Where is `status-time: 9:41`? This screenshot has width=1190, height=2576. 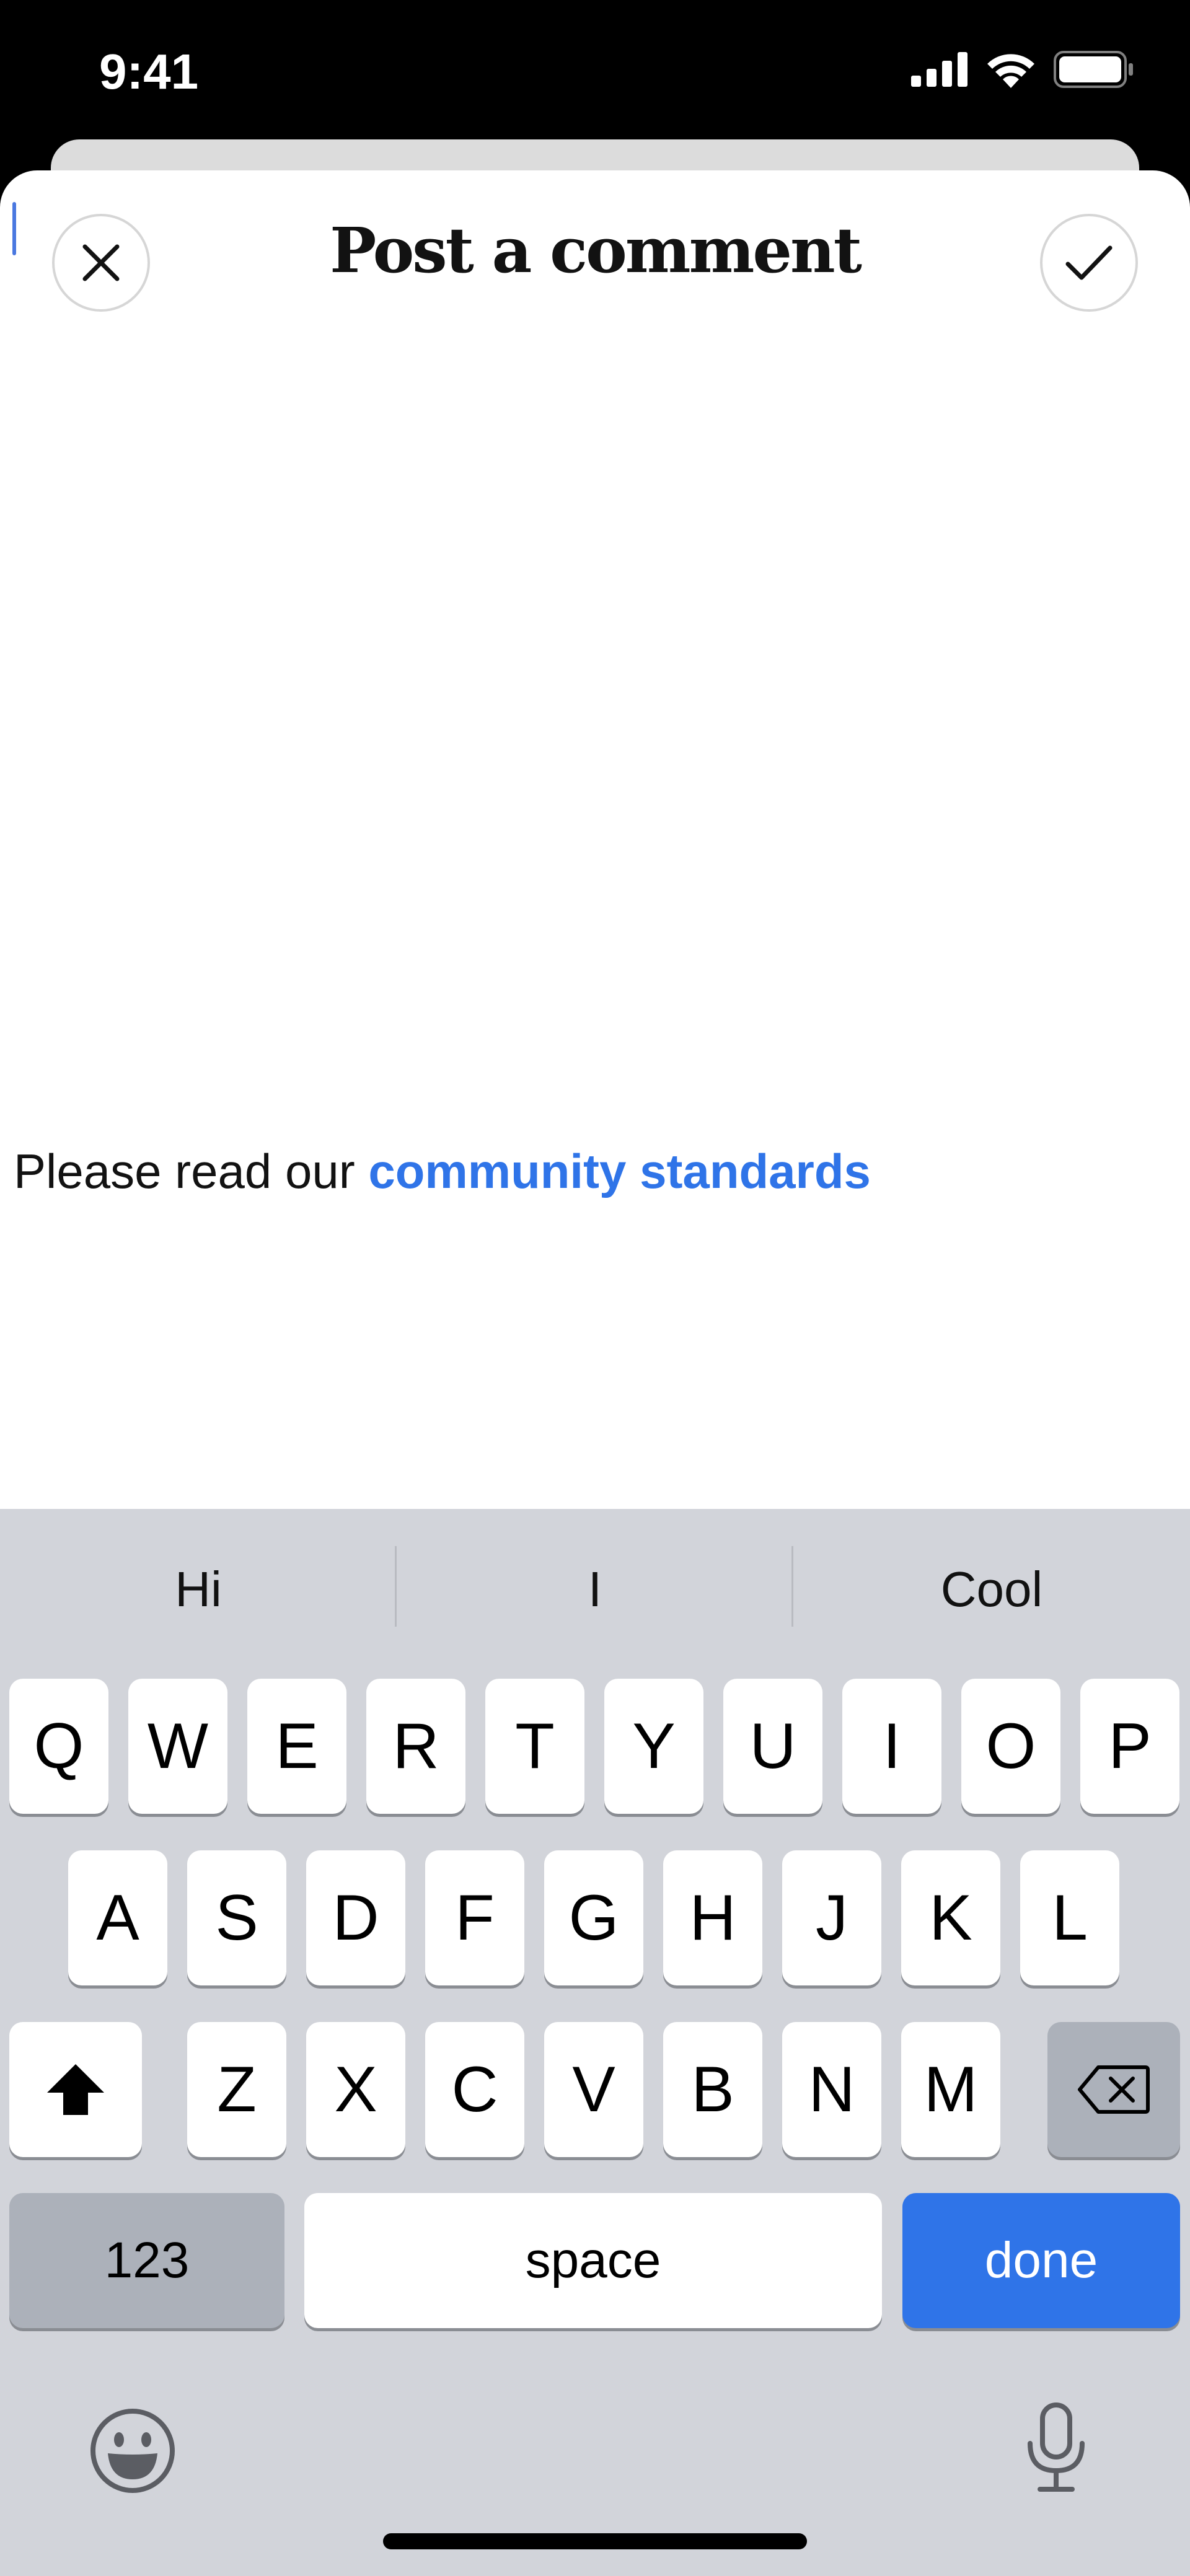
status-time: 9:41 is located at coordinates (149, 71).